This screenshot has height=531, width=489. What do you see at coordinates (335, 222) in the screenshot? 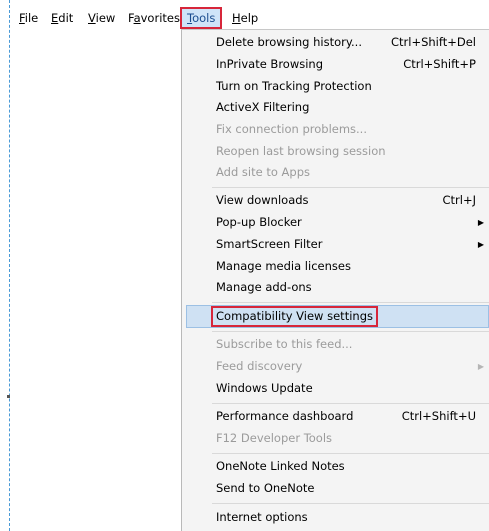
I see `menu-item-popup-blocker: Pop-up Blocker ▶` at bounding box center [335, 222].